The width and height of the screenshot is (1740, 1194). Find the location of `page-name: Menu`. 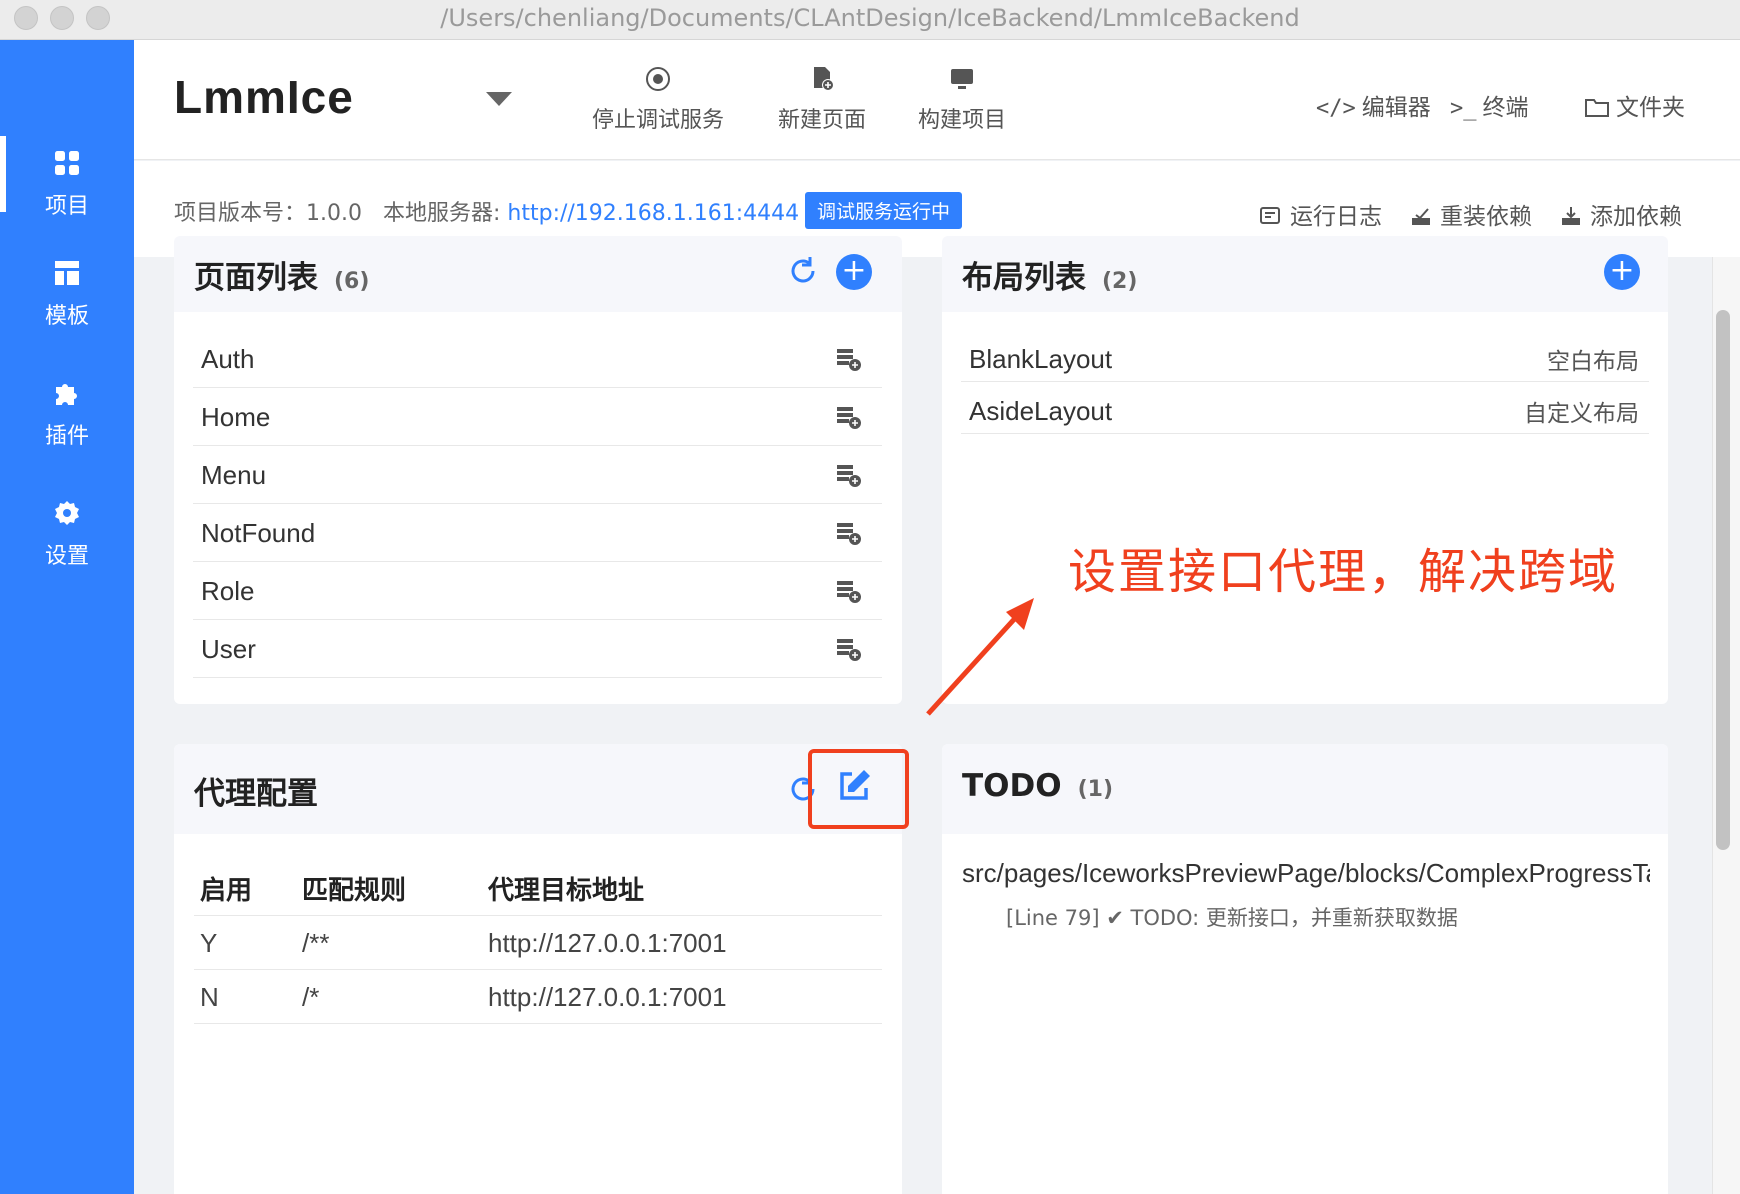

page-name: Menu is located at coordinates (234, 475).